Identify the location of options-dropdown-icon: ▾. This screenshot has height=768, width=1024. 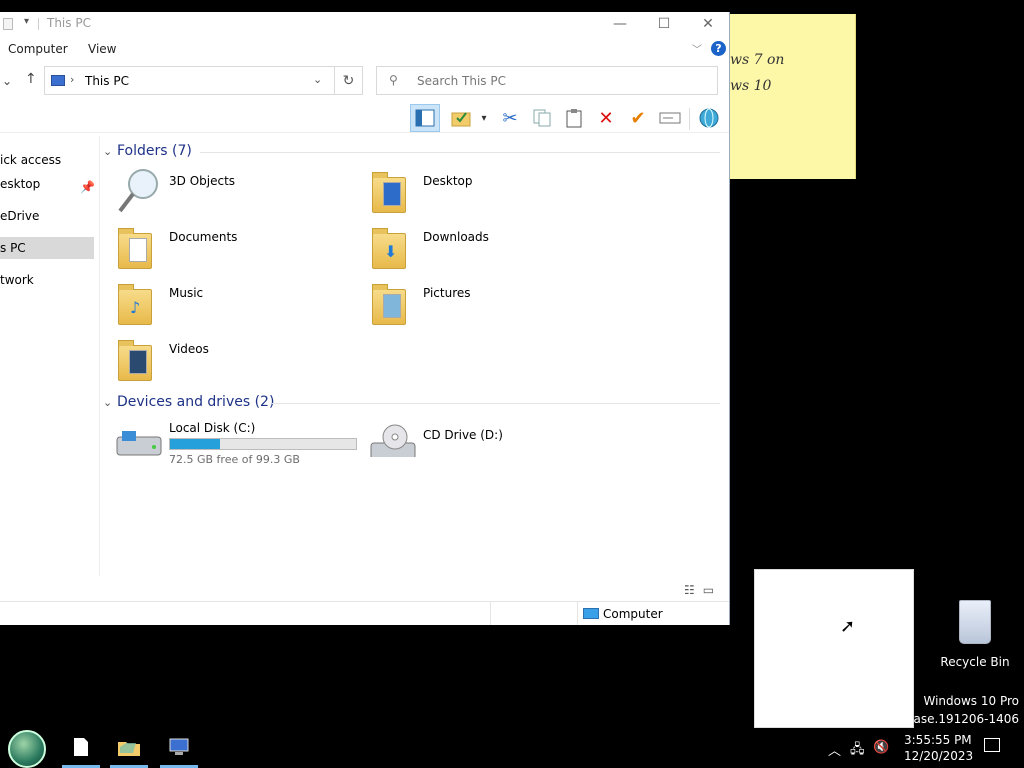
(484, 118).